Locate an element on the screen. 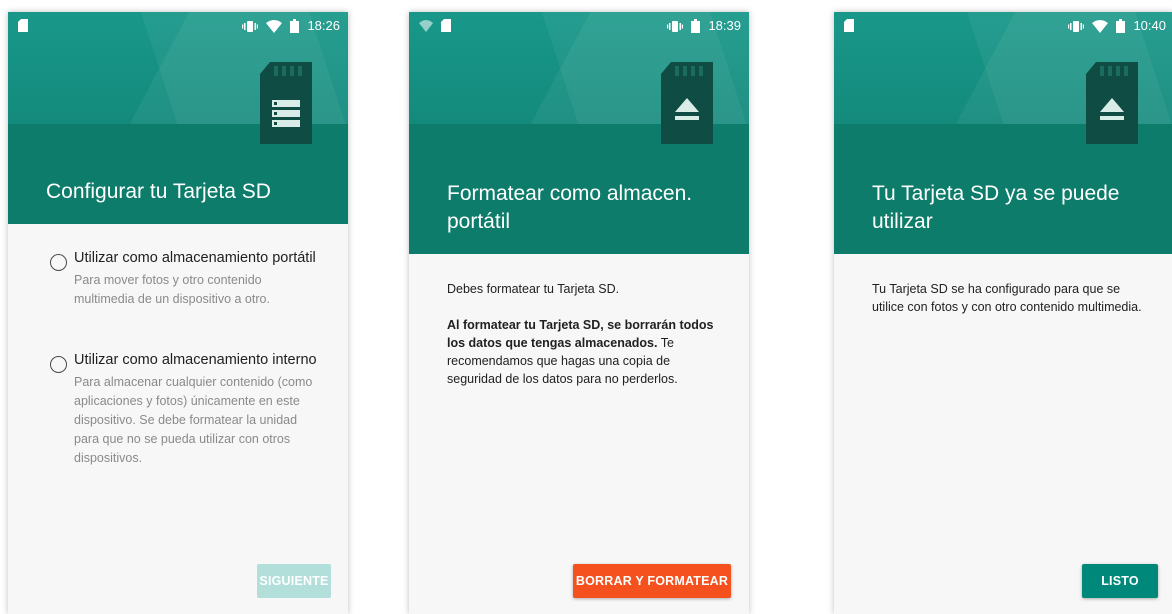 The image size is (1172, 614). page-title: Tu Tarjeta SD ya se puede utilizar is located at coordinates (996, 207).